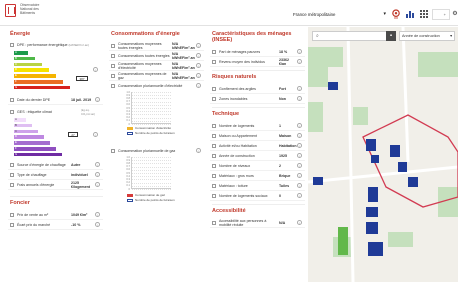 The height and width of the screenshot is (282, 458). I want to click on row-value: Maison, so click(285, 135).